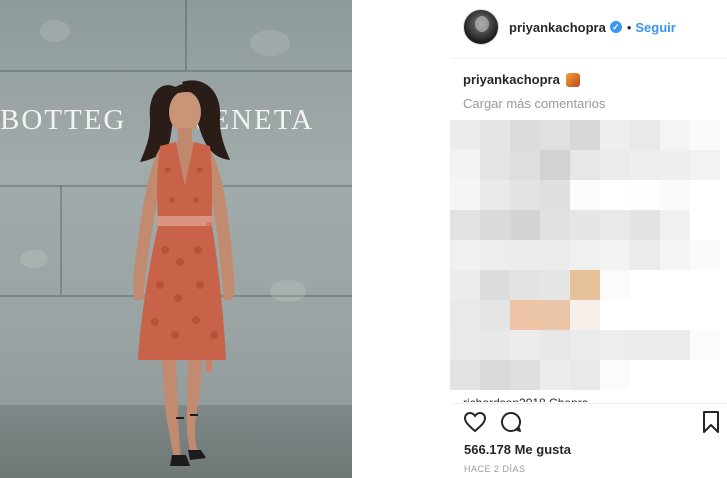  I want to click on likes-count: 566.178 Me gusta, so click(517, 449).